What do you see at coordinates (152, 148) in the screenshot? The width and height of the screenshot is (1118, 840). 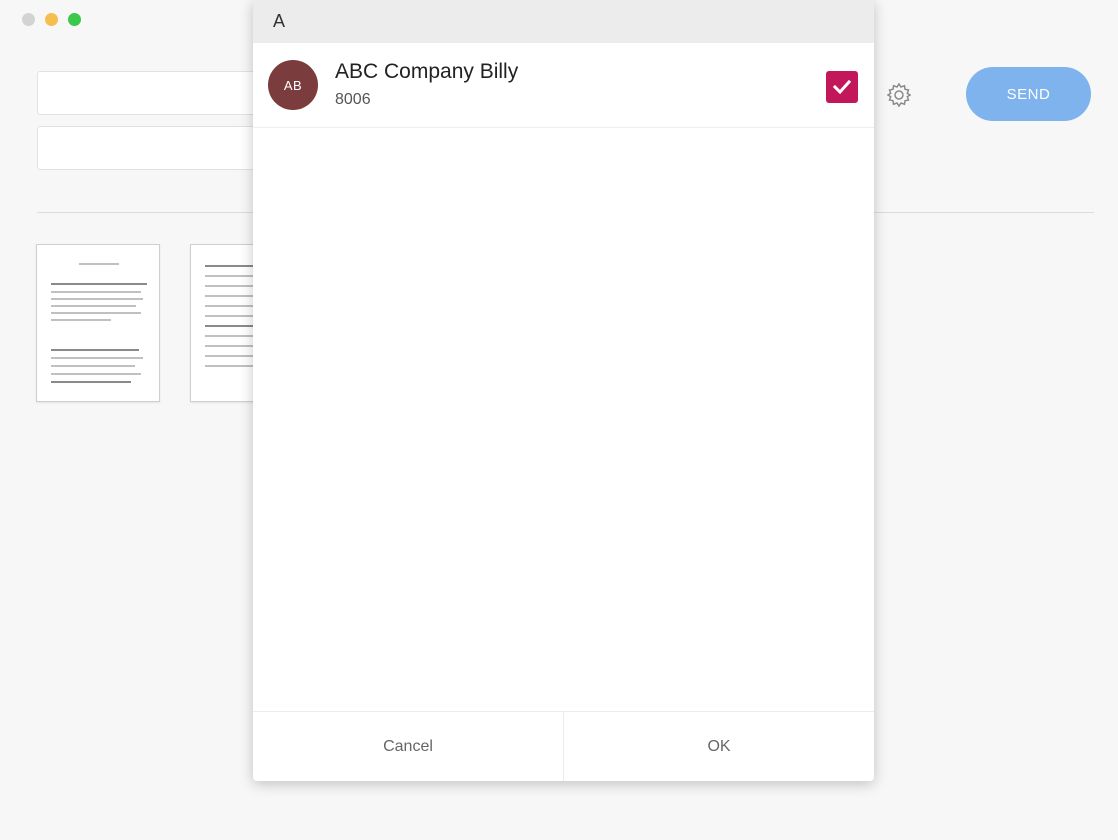 I see `subject-field` at bounding box center [152, 148].